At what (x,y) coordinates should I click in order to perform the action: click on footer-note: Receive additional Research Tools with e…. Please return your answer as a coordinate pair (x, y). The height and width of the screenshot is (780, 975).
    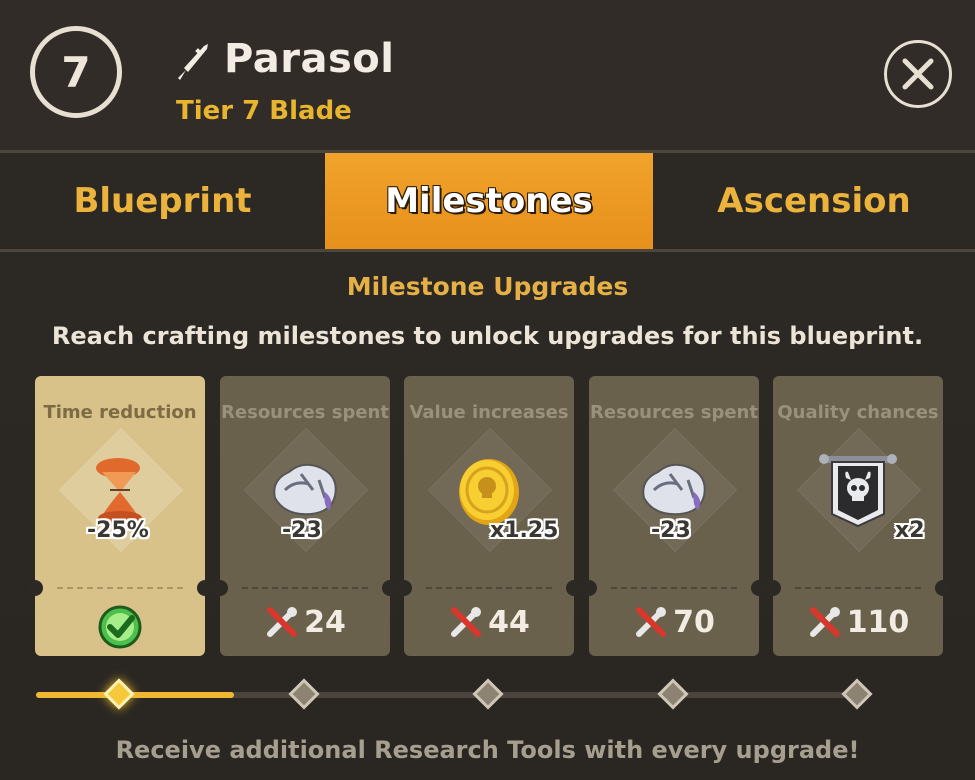
    Looking at the image, I should click on (487, 750).